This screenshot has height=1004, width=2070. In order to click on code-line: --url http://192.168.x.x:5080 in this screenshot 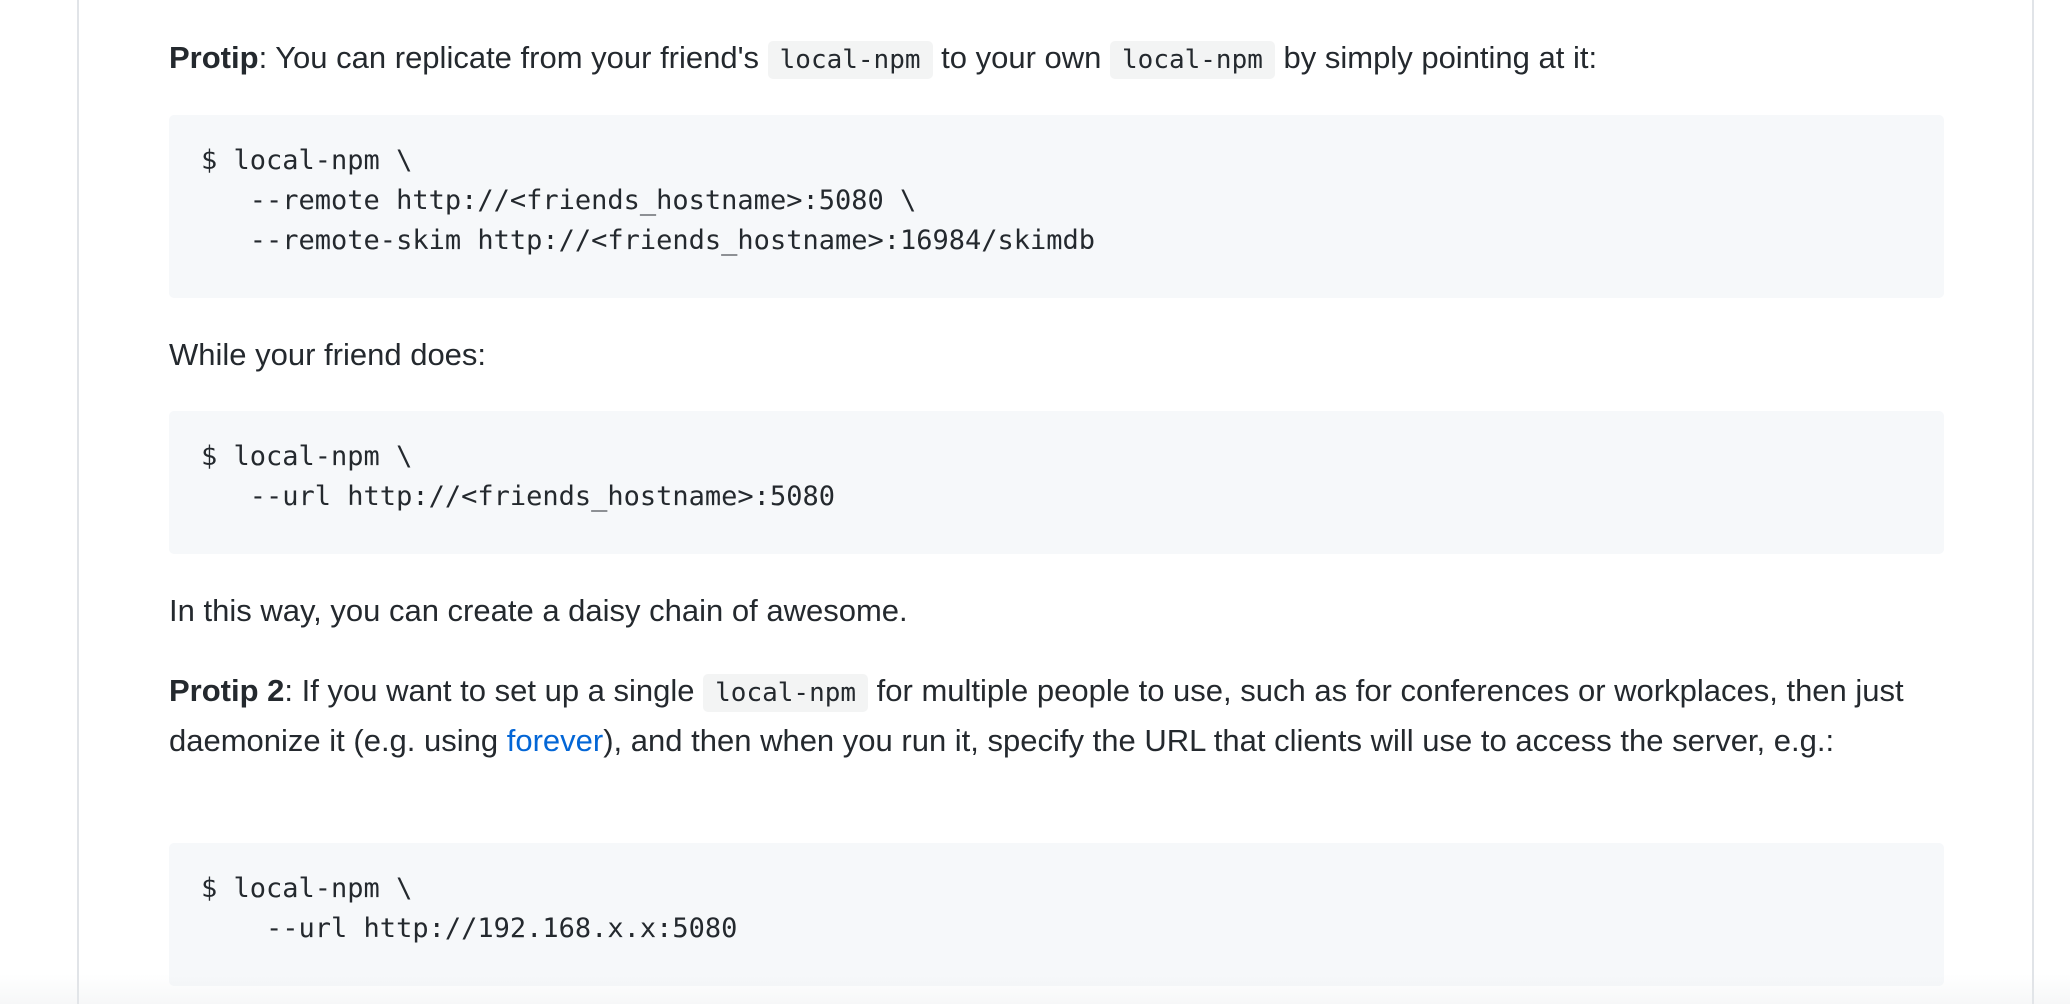, I will do `click(469, 928)`.